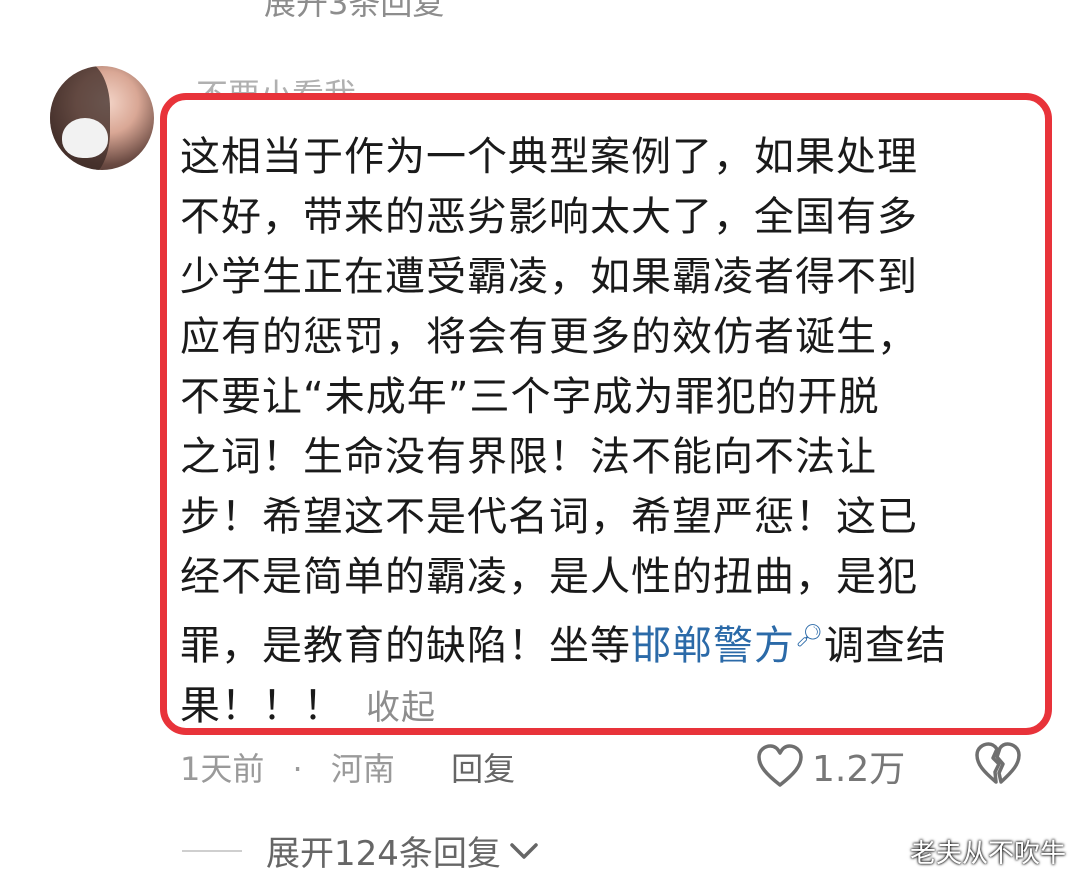  Describe the element at coordinates (383, 854) in the screenshot. I see `expand-replies-label: 展开124条回复` at that location.